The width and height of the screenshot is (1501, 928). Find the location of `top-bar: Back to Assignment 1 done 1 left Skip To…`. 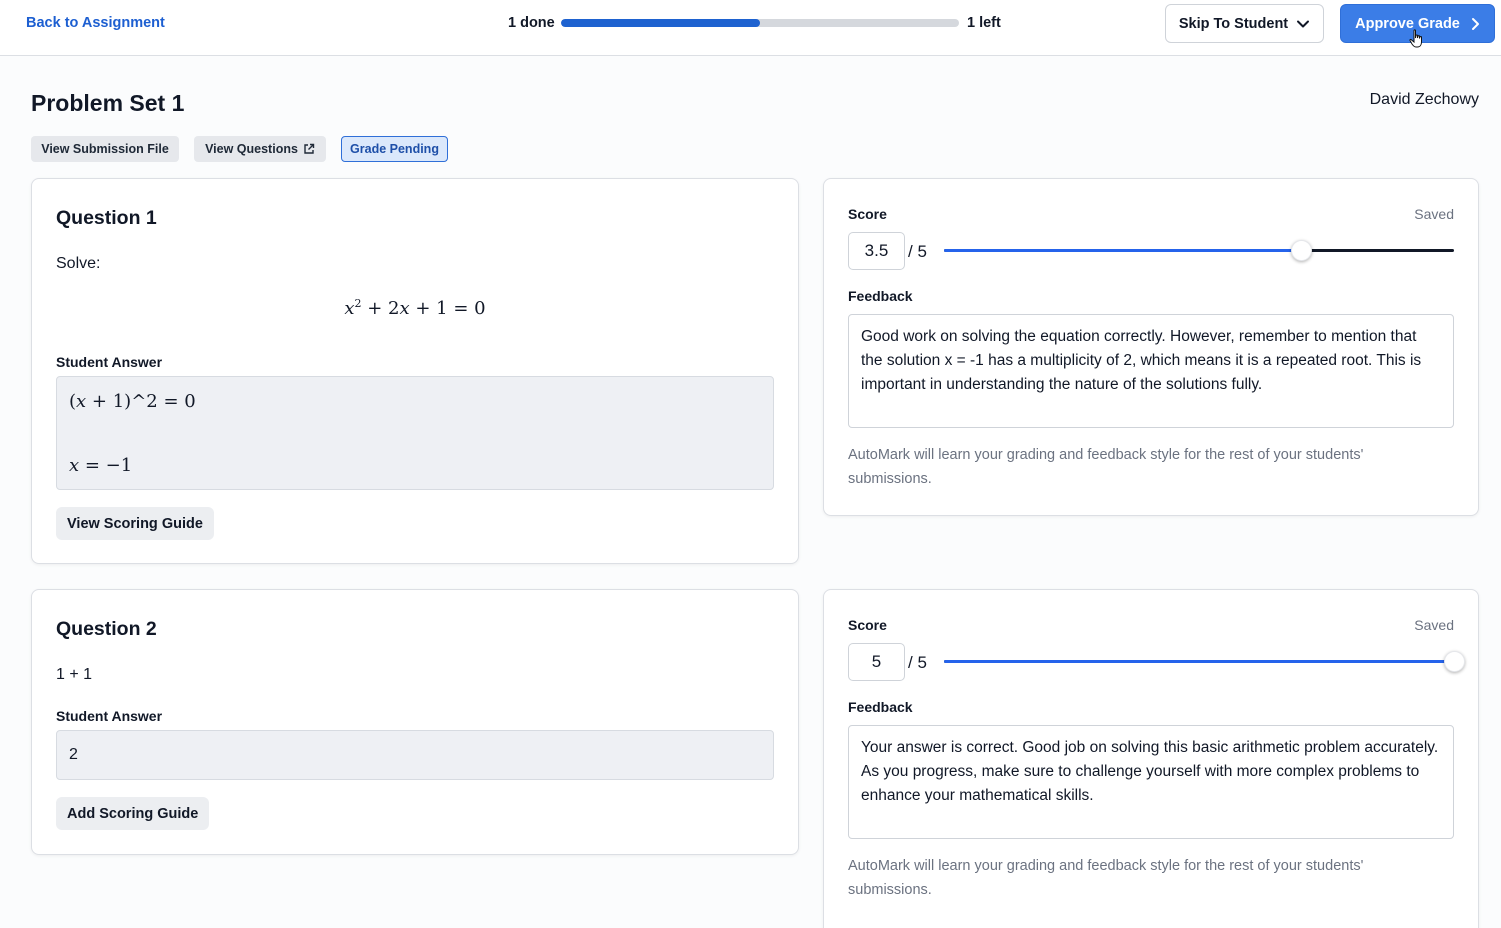

top-bar: Back to Assignment 1 done 1 left Skip To… is located at coordinates (750, 28).